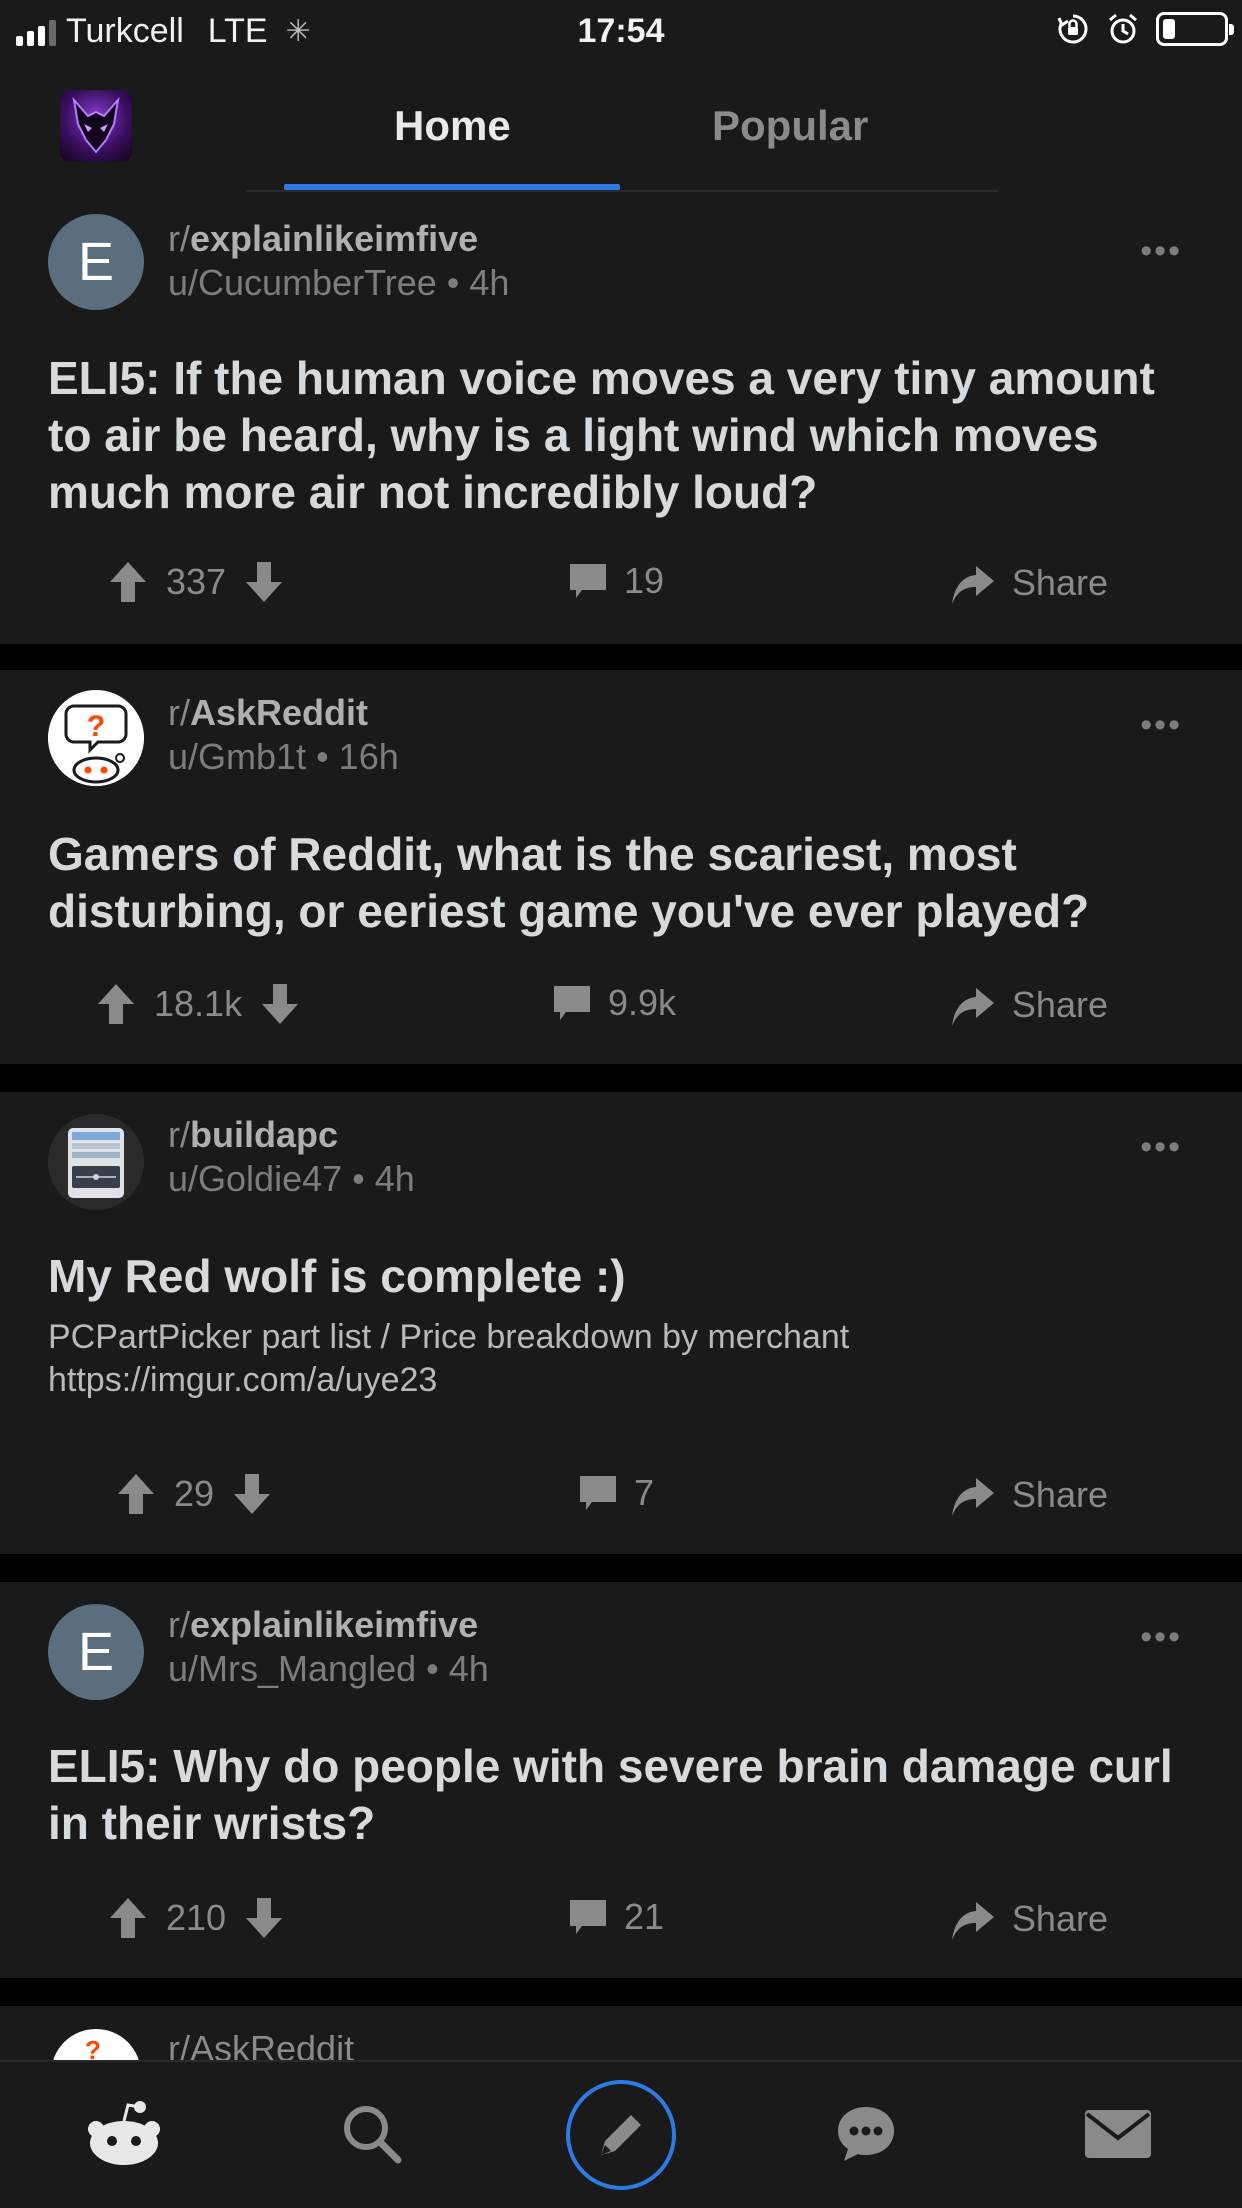  I want to click on question-mark-icon: ?, so click(93, 2047).